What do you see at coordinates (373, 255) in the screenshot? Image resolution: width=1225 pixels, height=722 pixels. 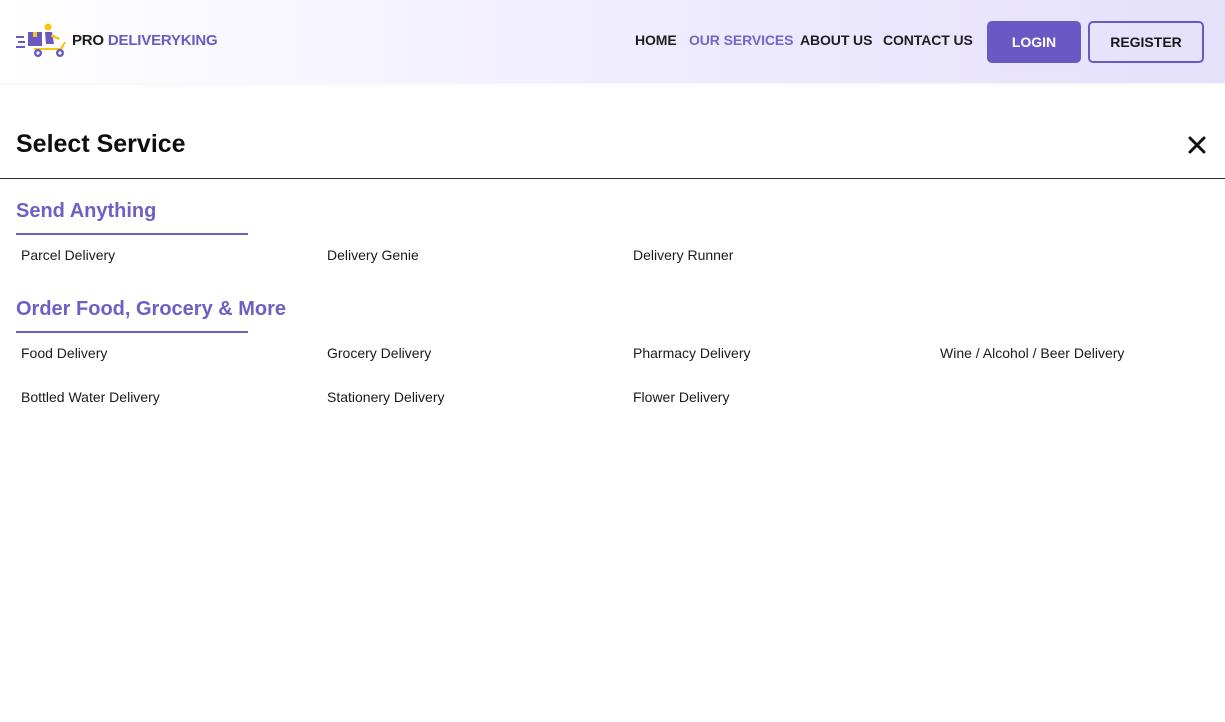 I see `service-delivery-genie: Delivery Genie` at bounding box center [373, 255].